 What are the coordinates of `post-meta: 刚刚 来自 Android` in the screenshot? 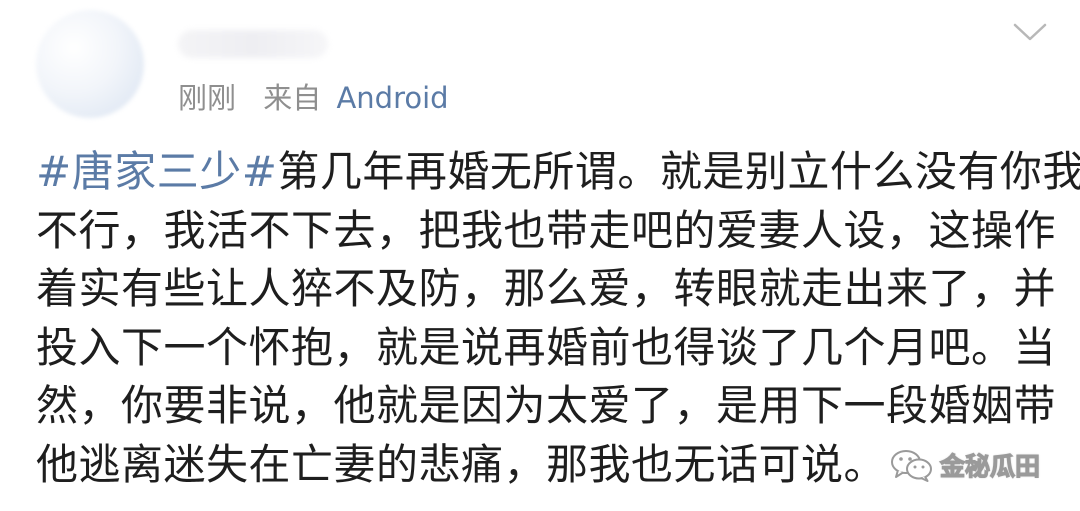 It's located at (313, 98).